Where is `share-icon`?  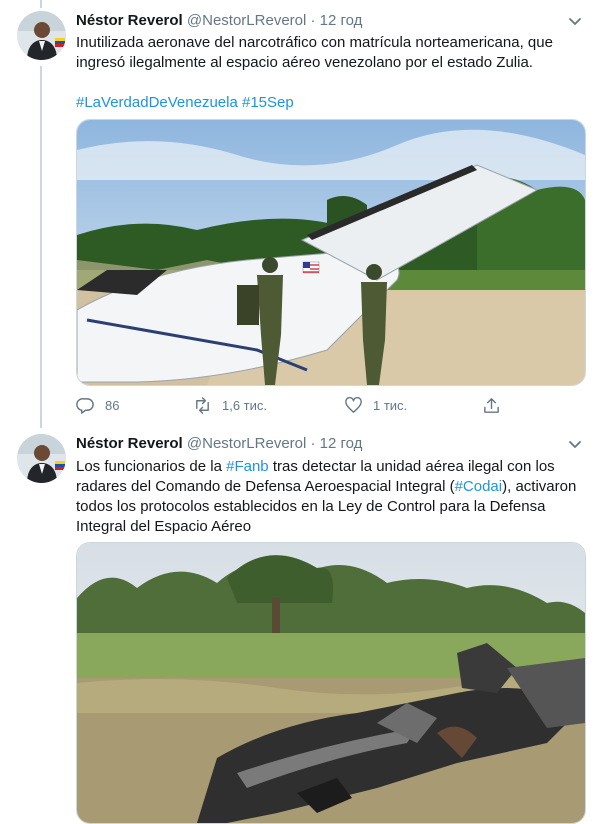 share-icon is located at coordinates (491, 405).